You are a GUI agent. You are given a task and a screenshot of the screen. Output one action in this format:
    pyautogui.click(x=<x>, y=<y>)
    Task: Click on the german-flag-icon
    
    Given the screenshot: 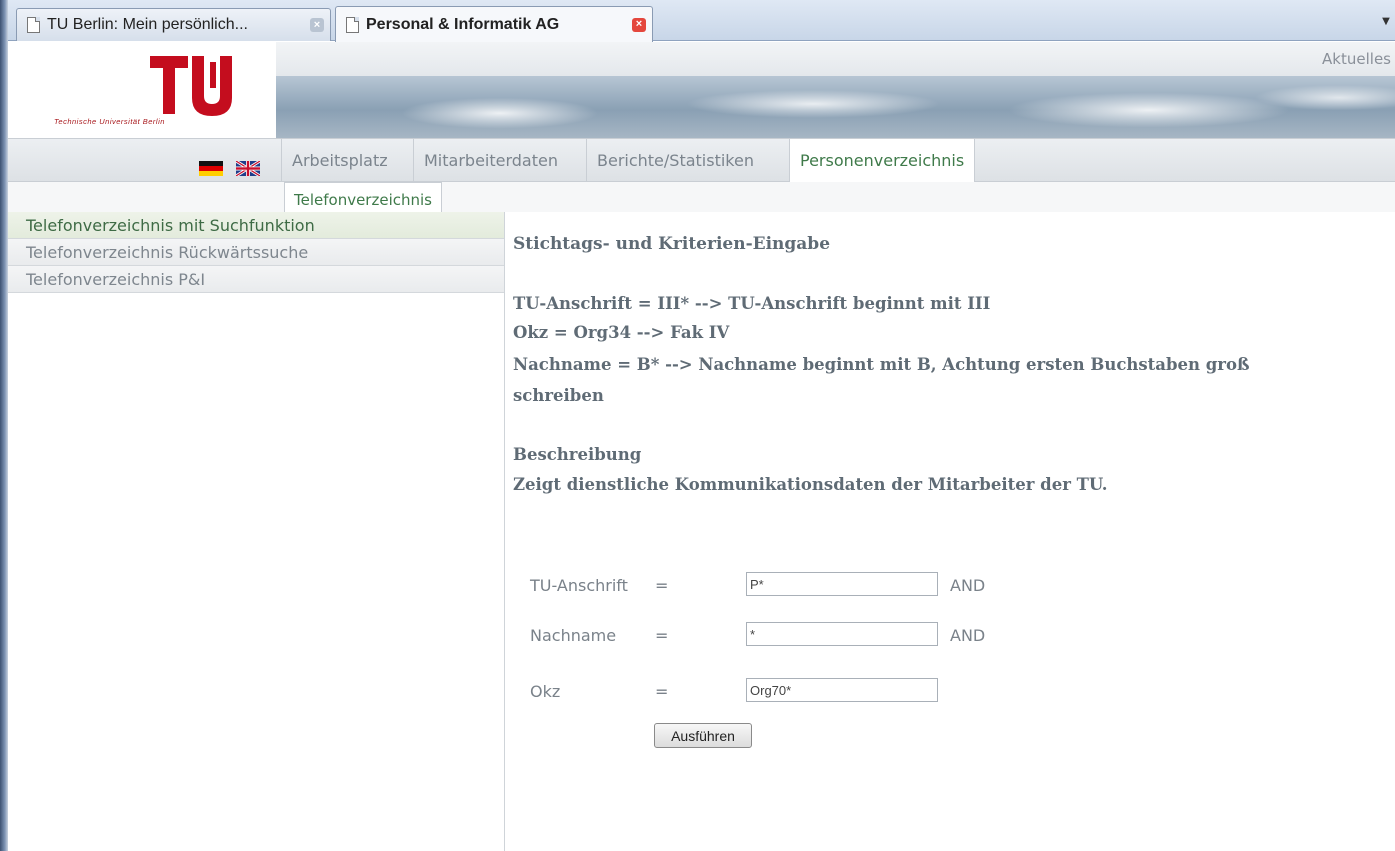 What is the action you would take?
    pyautogui.click(x=211, y=168)
    